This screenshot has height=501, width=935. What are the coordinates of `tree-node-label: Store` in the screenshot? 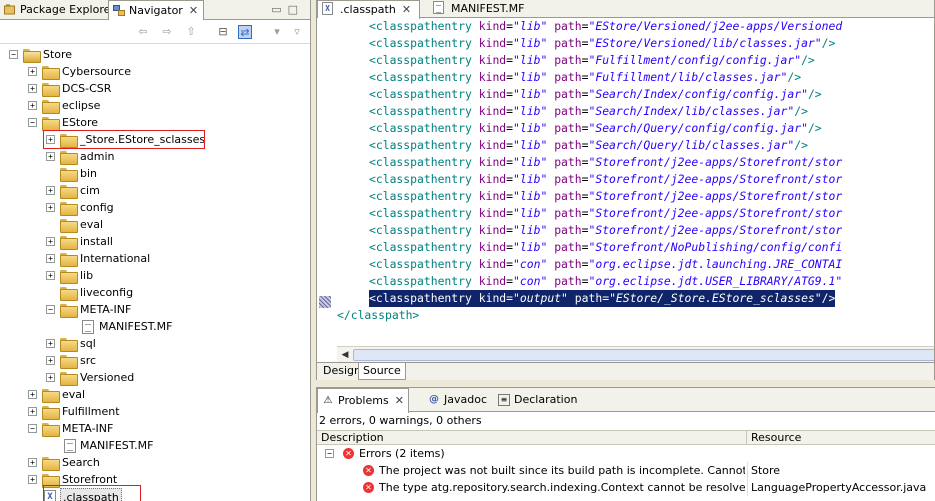 It's located at (58, 54).